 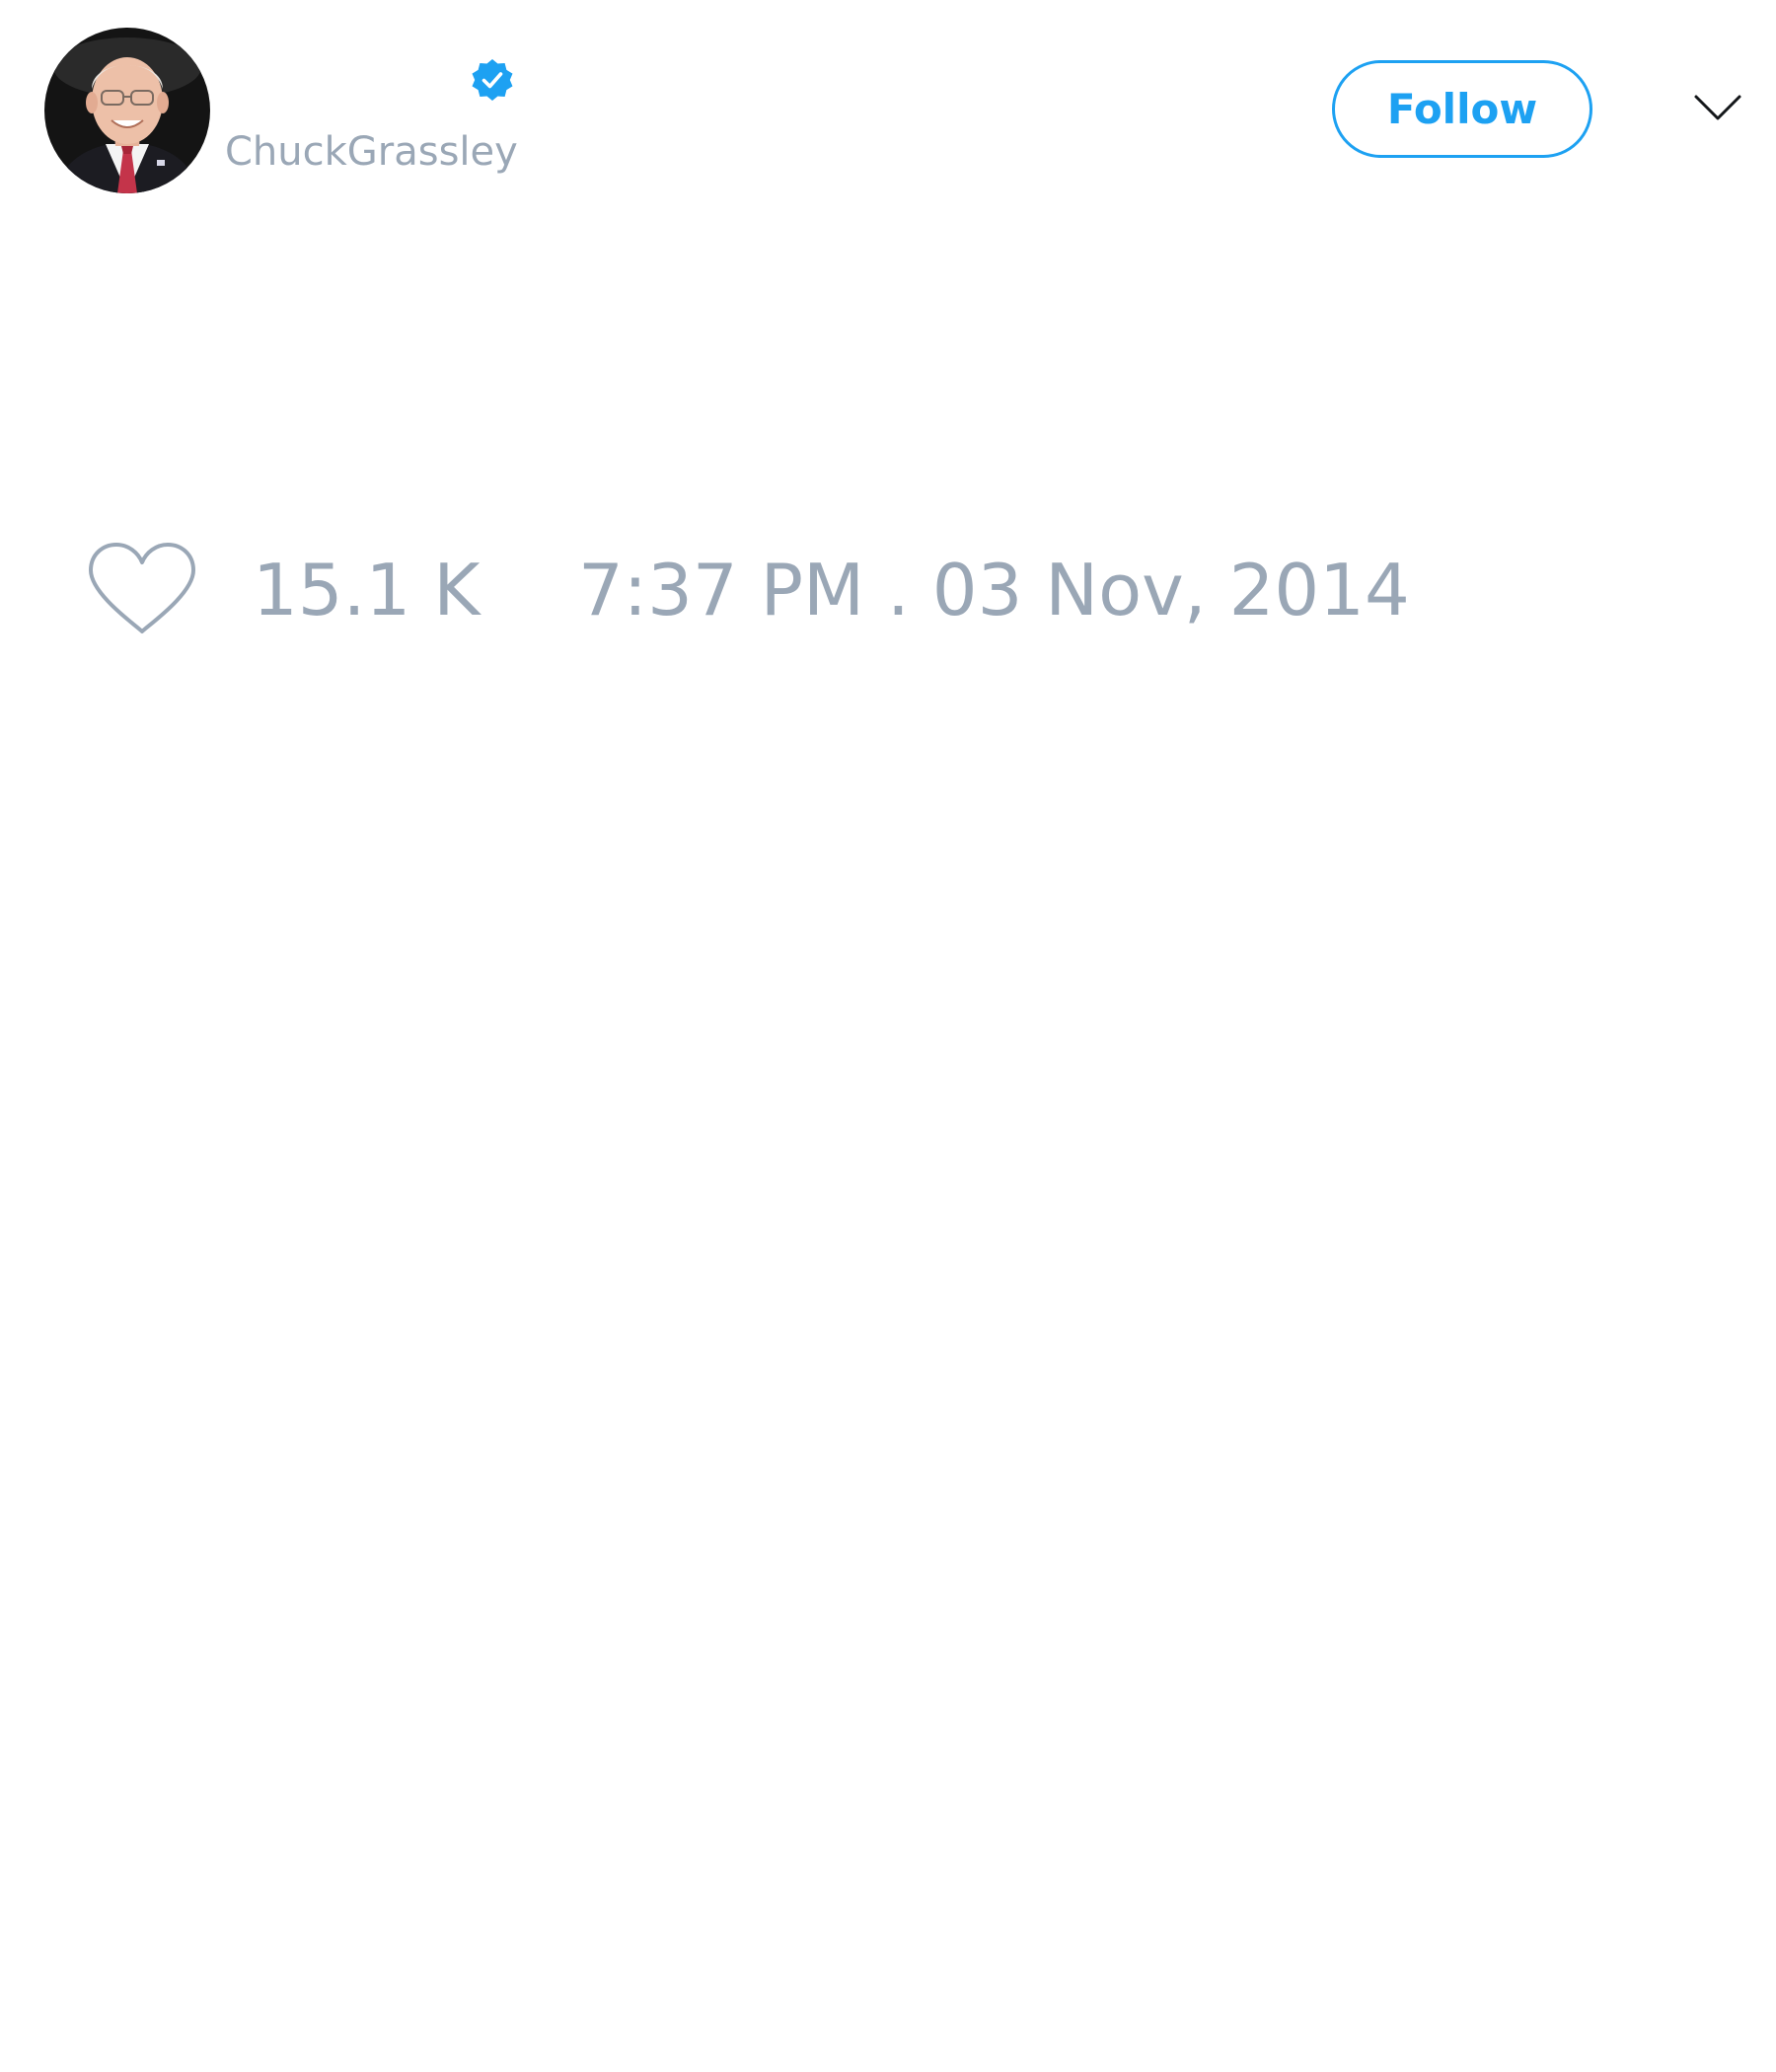 I want to click on chevron-down-icon, so click(x=1718, y=108).